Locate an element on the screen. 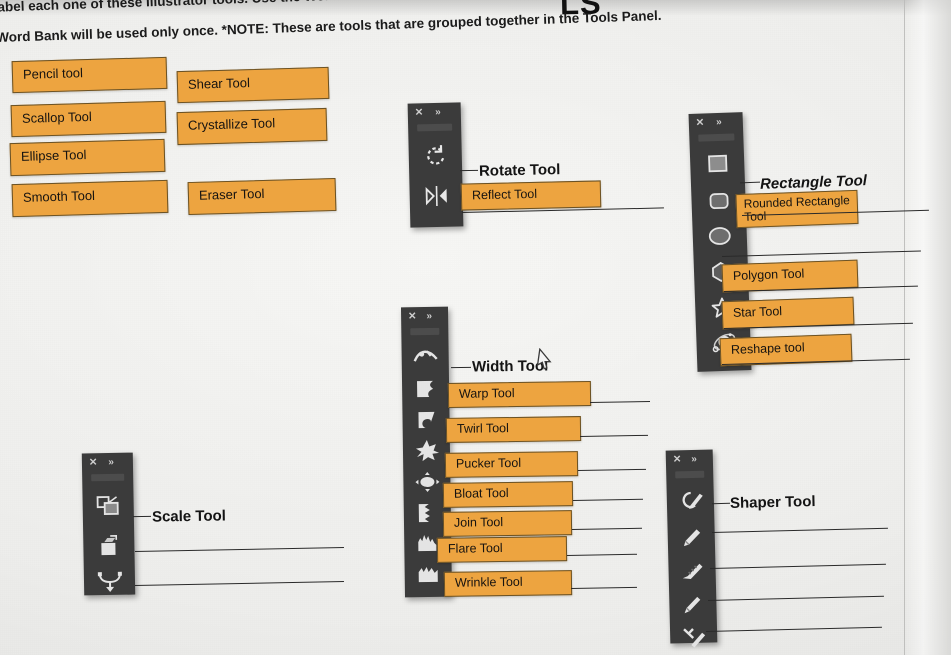 The image size is (951, 655). answer-chip-bloat-tool: Bloat Tool is located at coordinates (508, 494).